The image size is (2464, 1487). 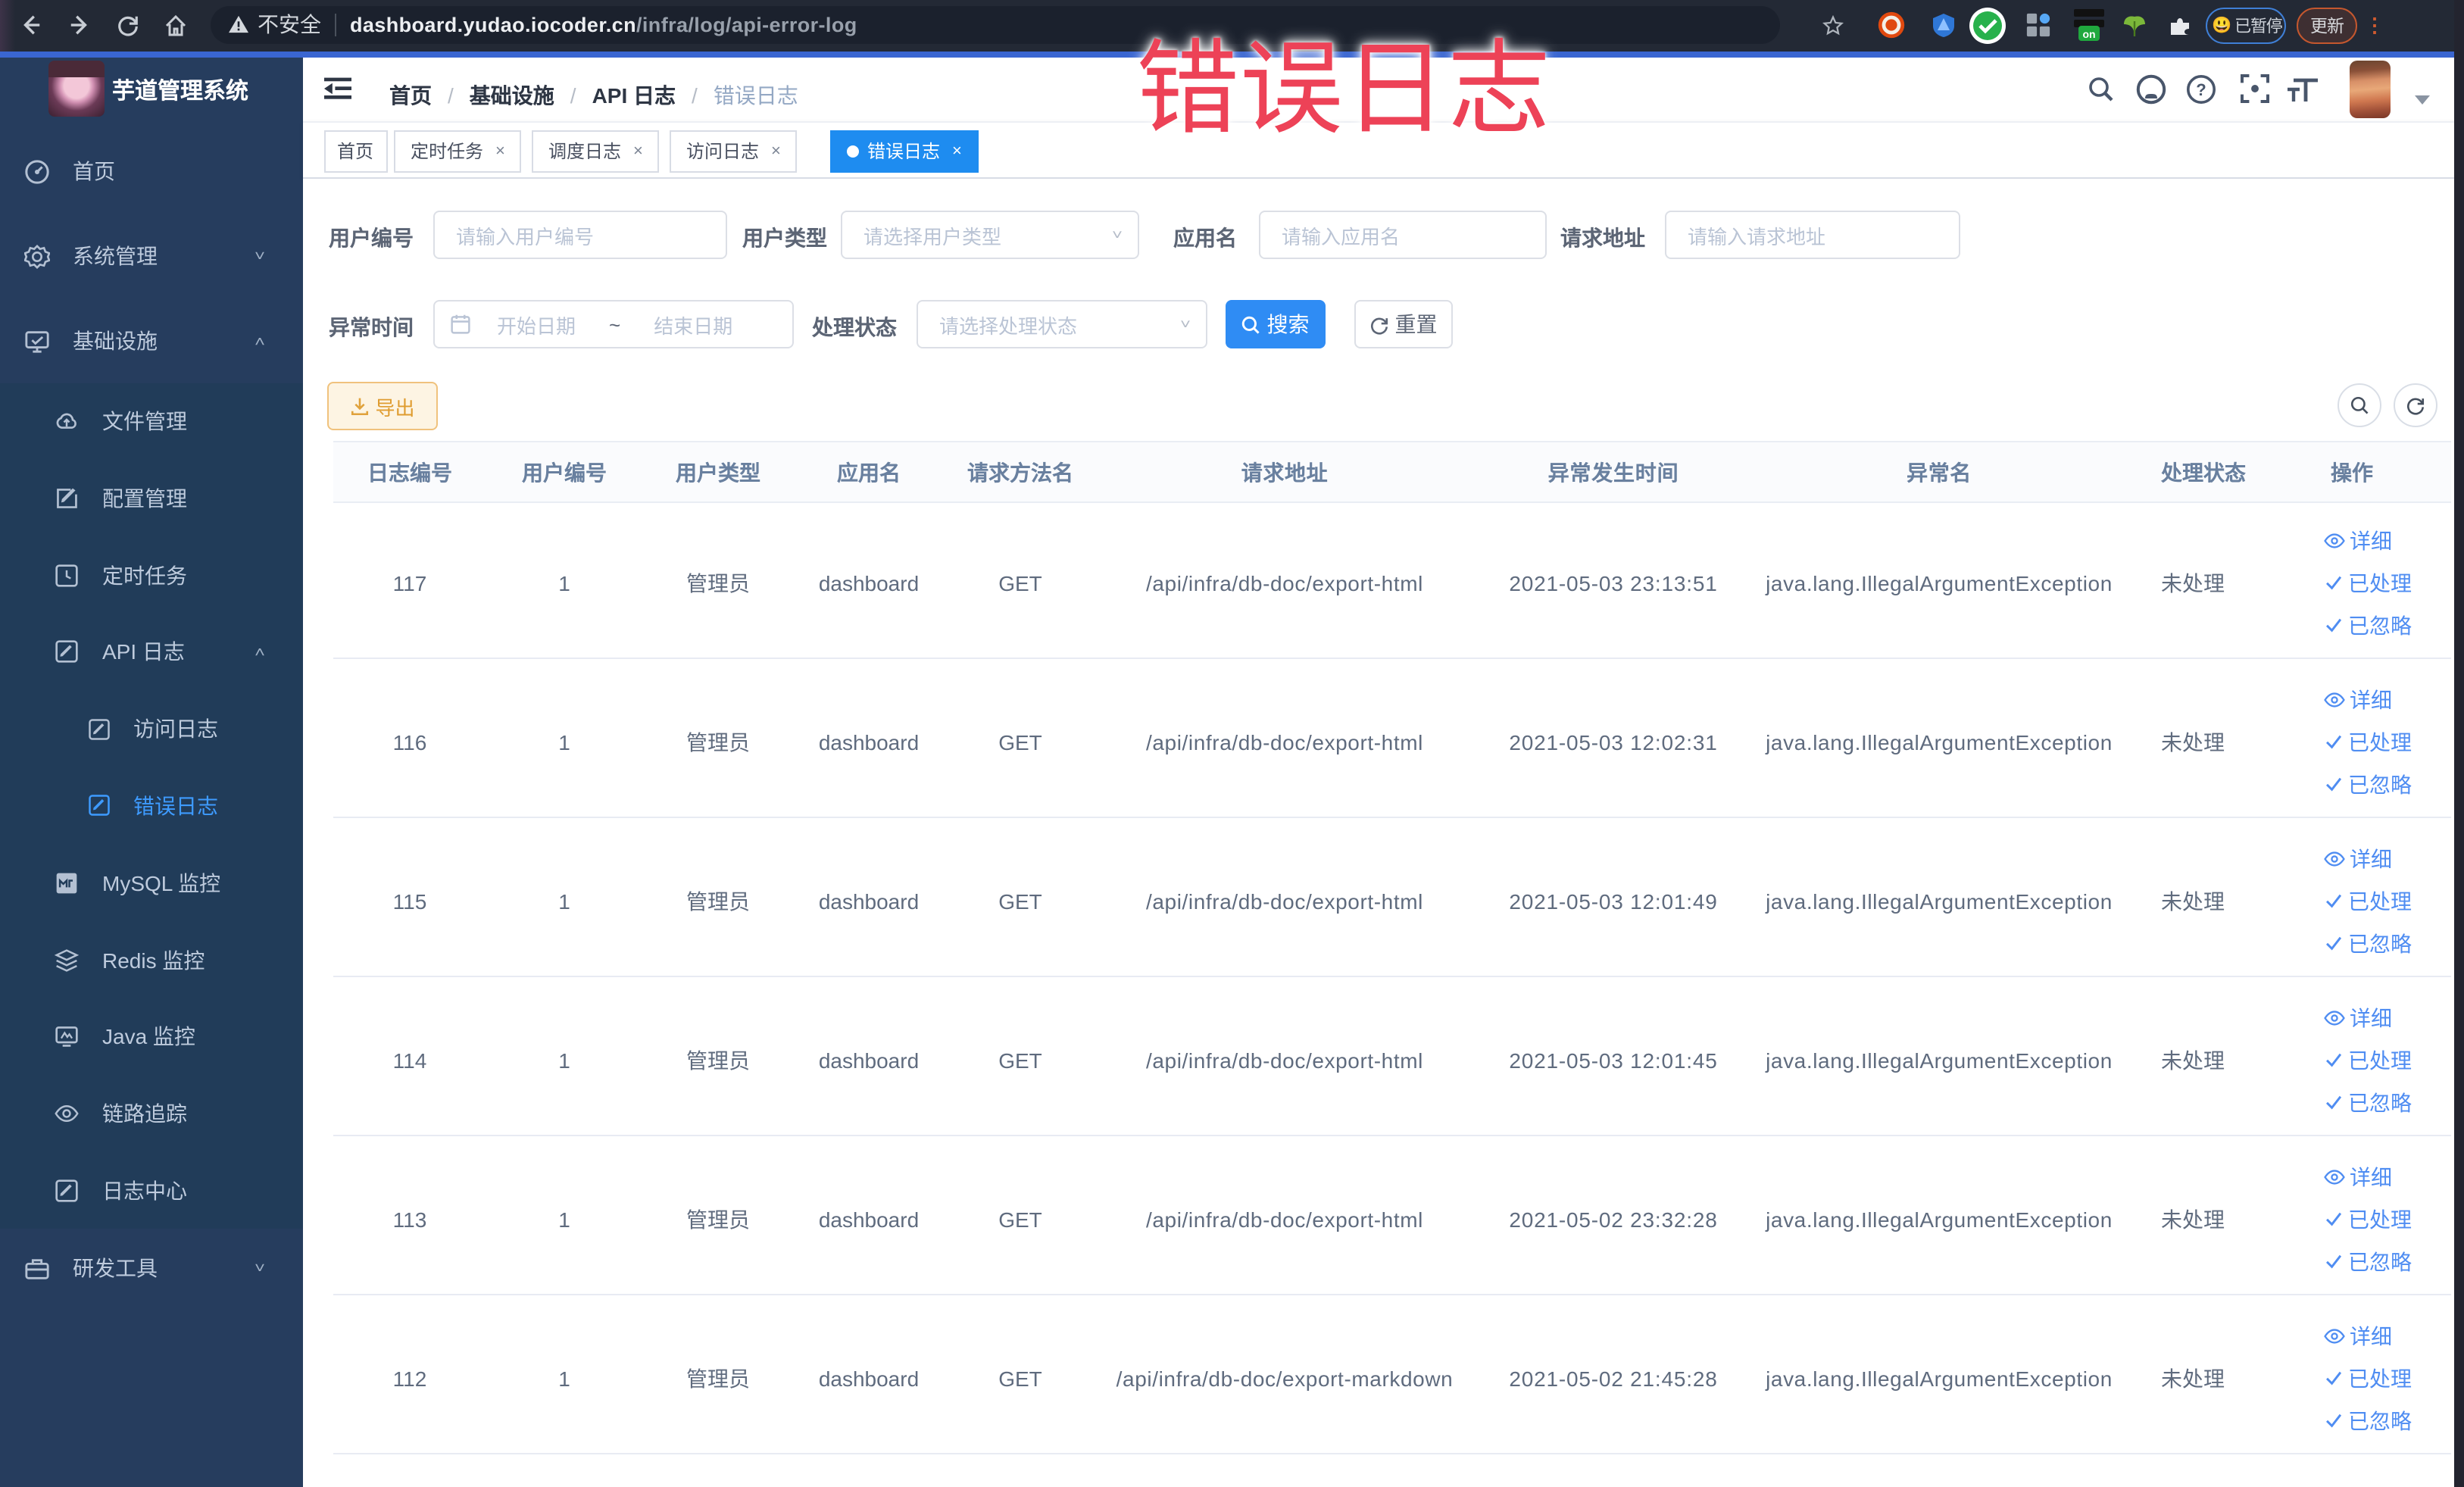 I want to click on svg-text: on, so click(x=2088, y=34).